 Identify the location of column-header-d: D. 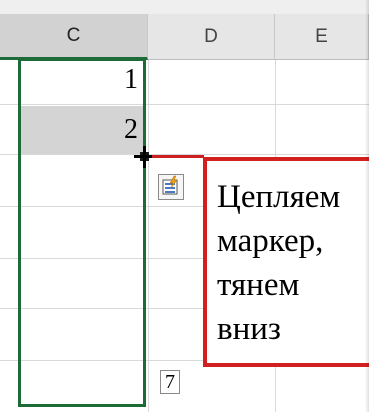
(211, 37).